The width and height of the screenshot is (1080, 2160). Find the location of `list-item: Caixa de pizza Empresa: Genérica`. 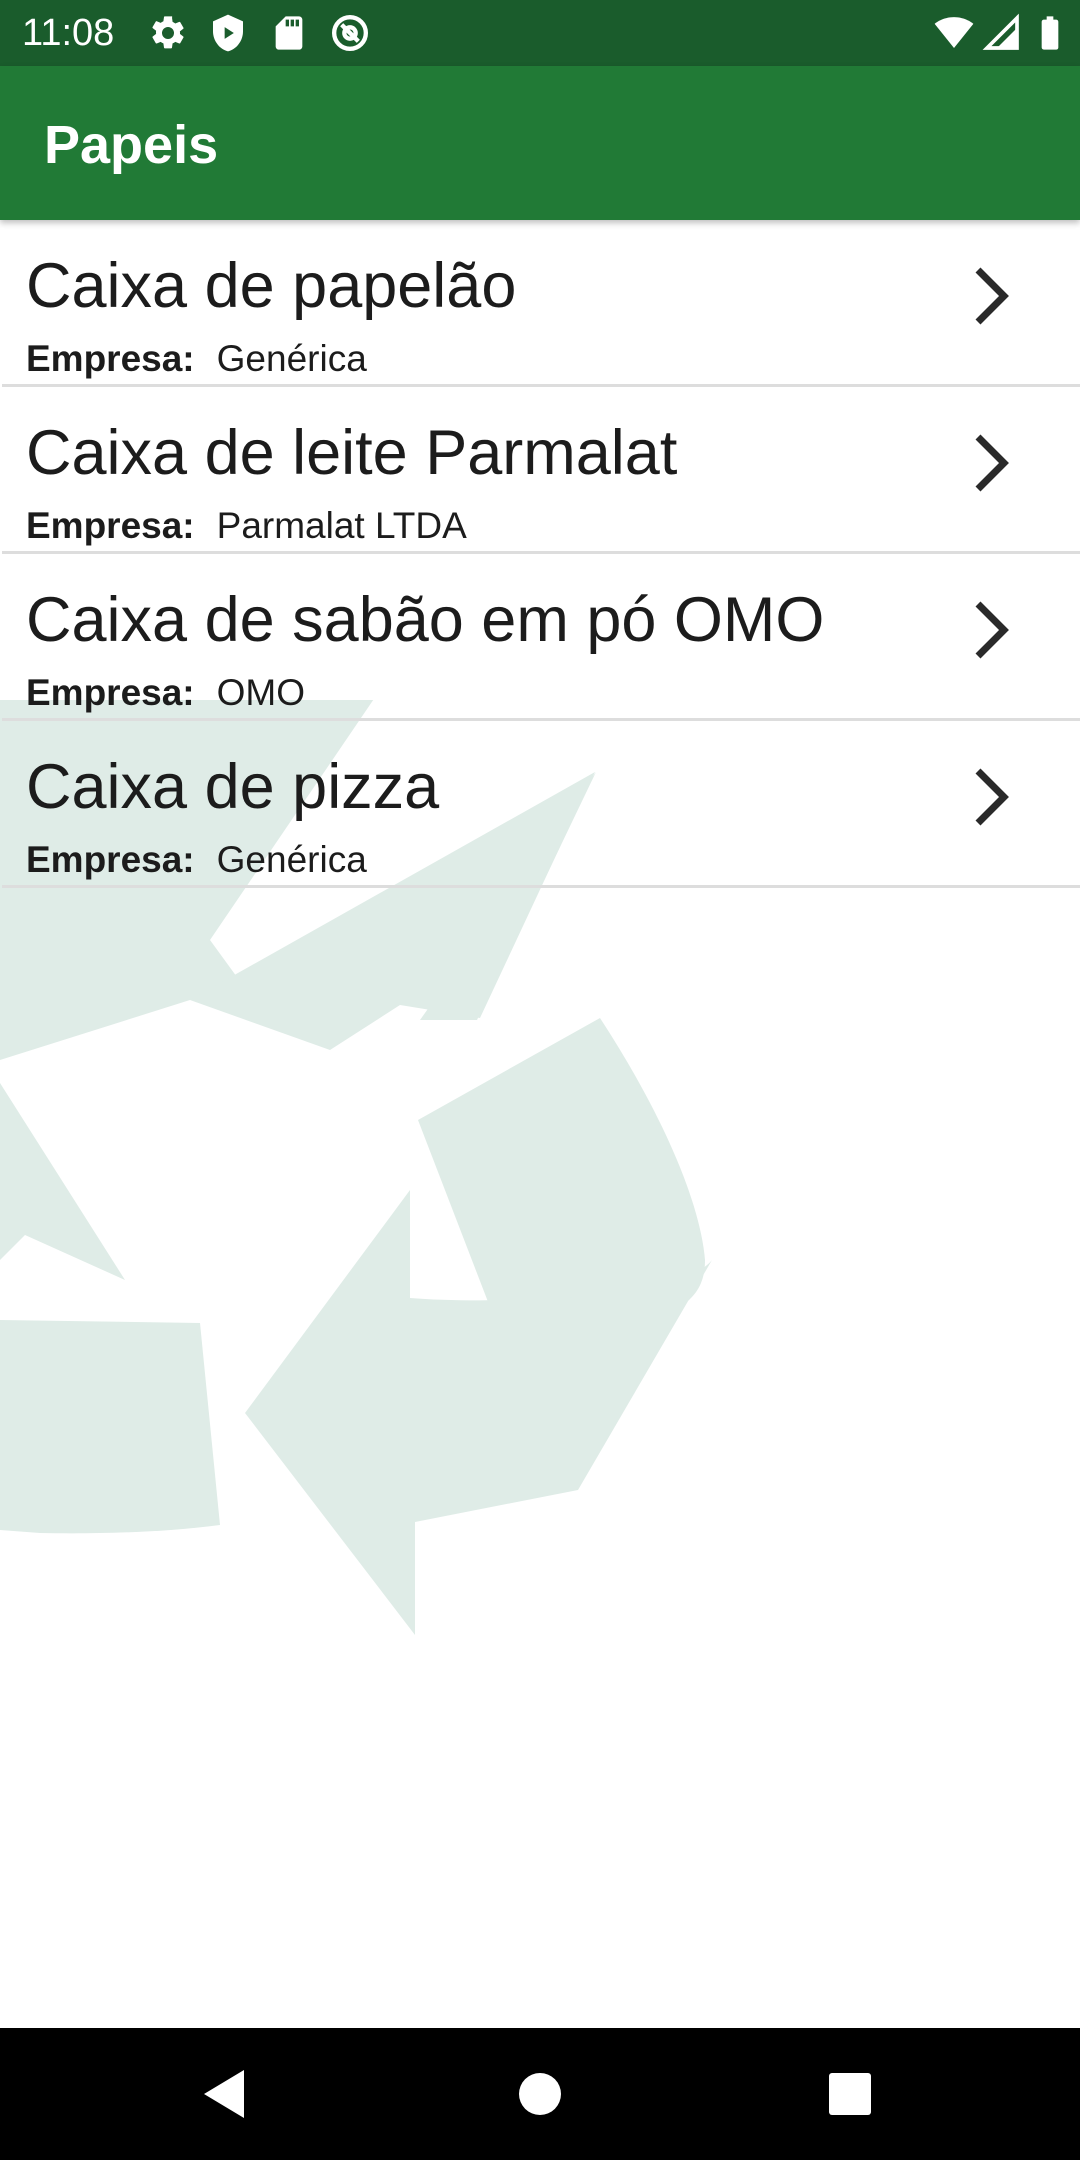

list-item: Caixa de pizza Empresa: Genérica is located at coordinates (541, 804).